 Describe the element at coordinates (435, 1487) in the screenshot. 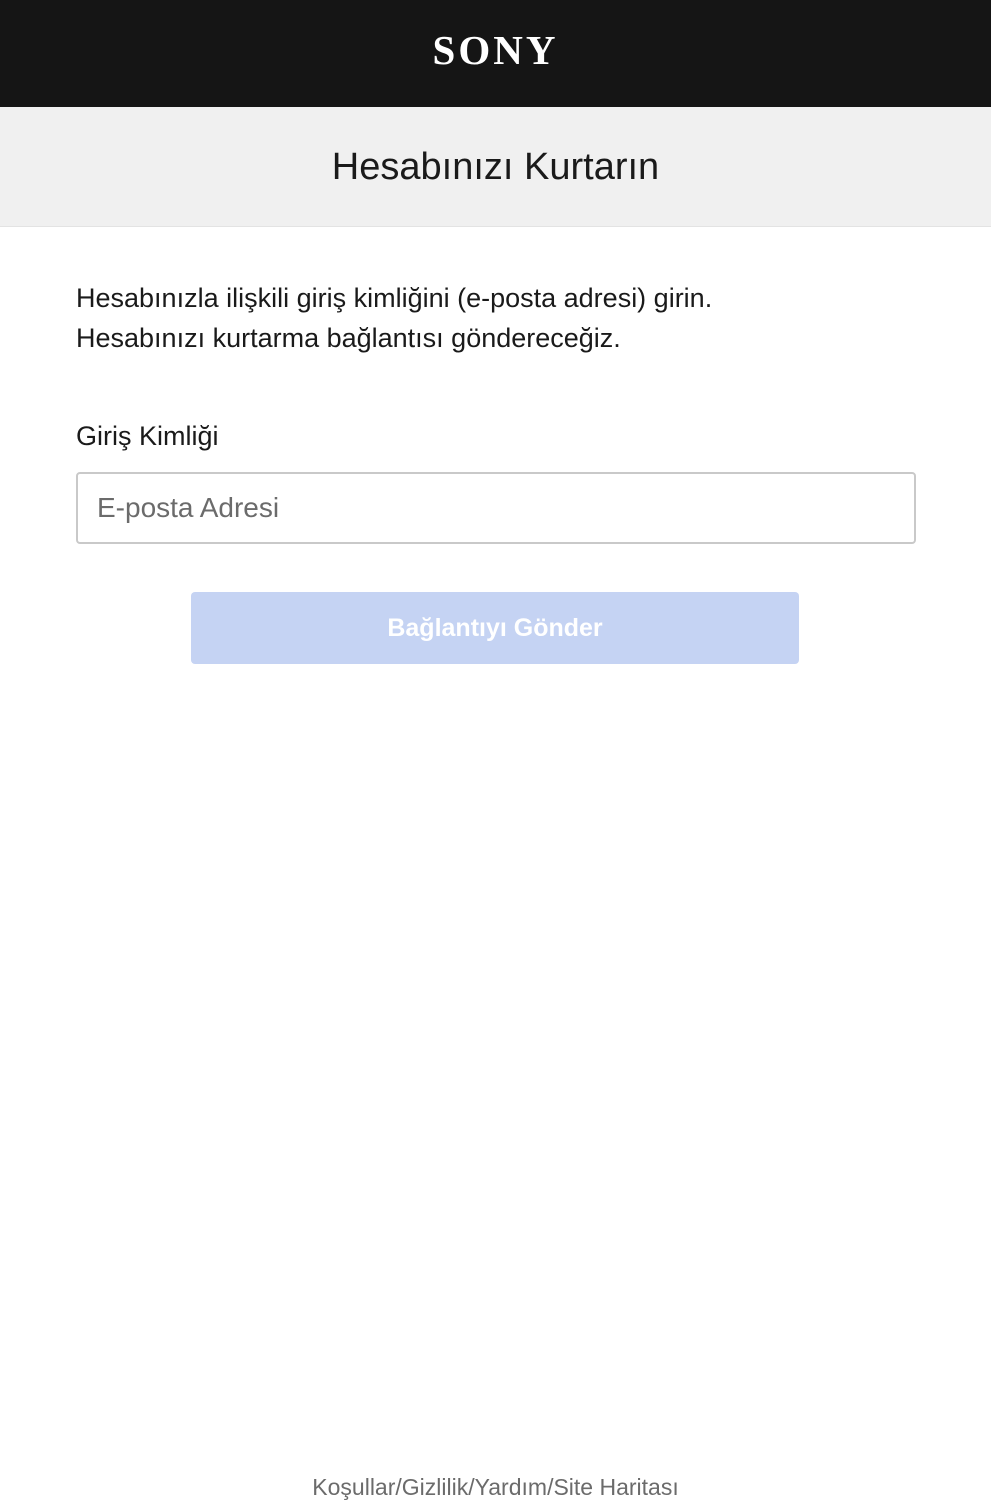

I see `footer-link-privacy: Gizlilik` at that location.